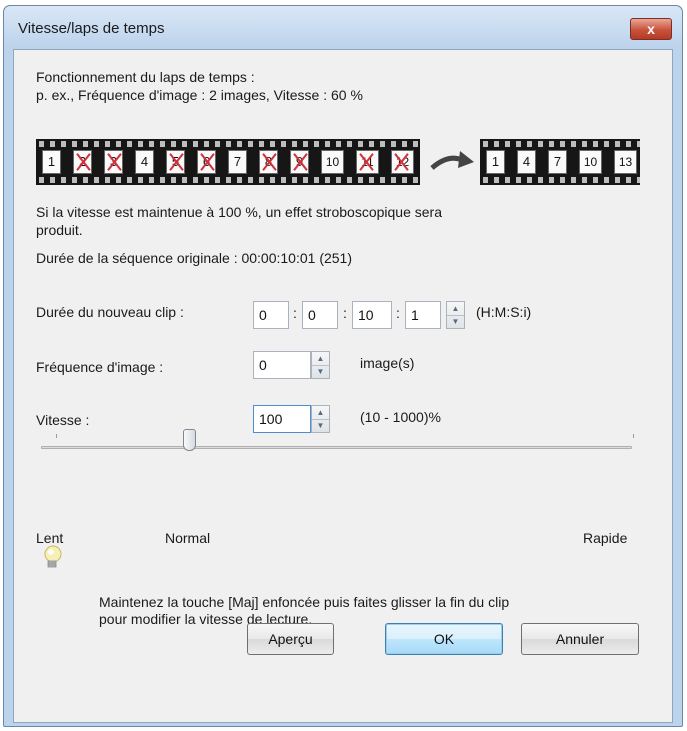  What do you see at coordinates (580, 639) in the screenshot?
I see `cancel-button: Annuler` at bounding box center [580, 639].